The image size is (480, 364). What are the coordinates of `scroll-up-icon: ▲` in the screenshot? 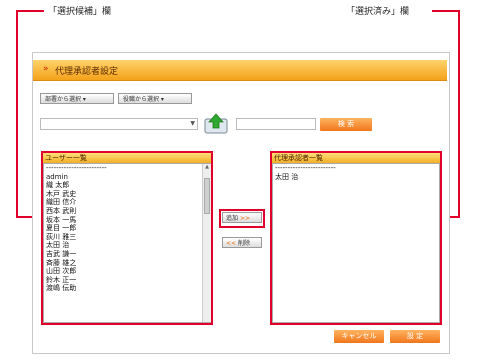 It's located at (207, 168).